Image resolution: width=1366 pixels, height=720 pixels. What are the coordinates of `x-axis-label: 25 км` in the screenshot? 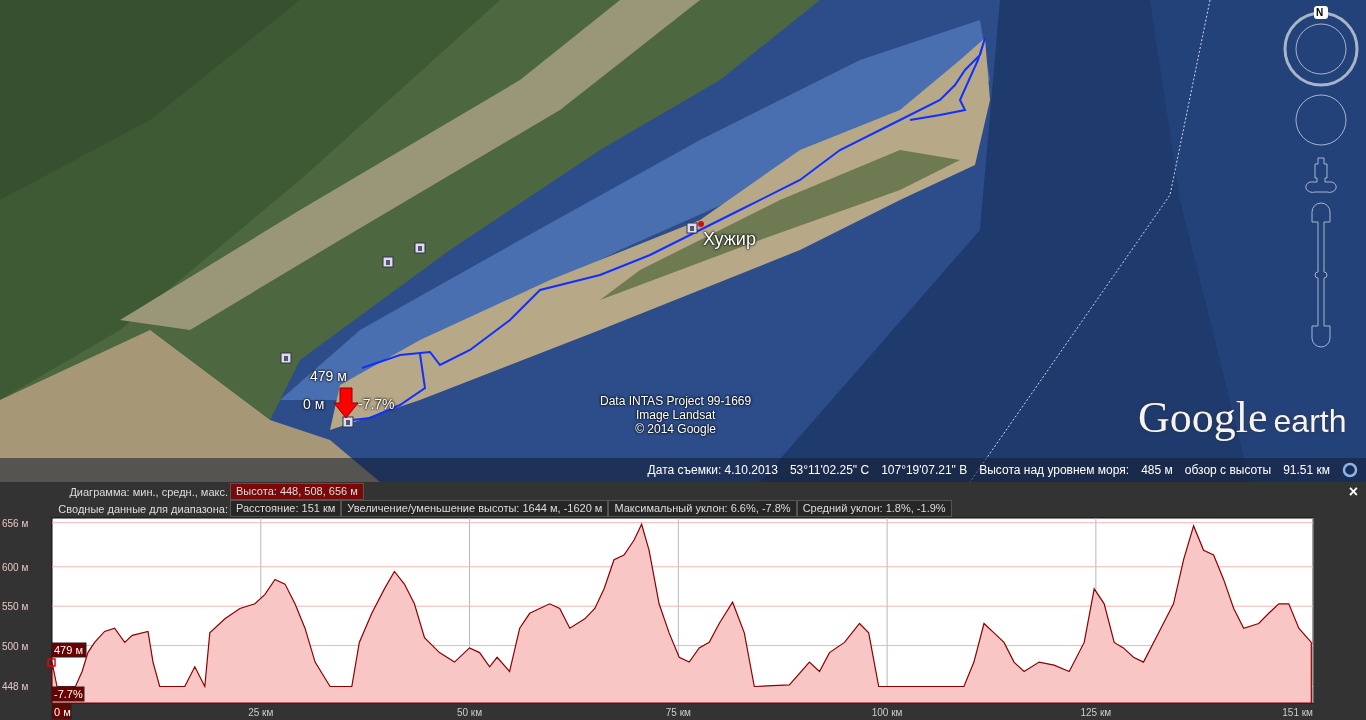 It's located at (261, 712).